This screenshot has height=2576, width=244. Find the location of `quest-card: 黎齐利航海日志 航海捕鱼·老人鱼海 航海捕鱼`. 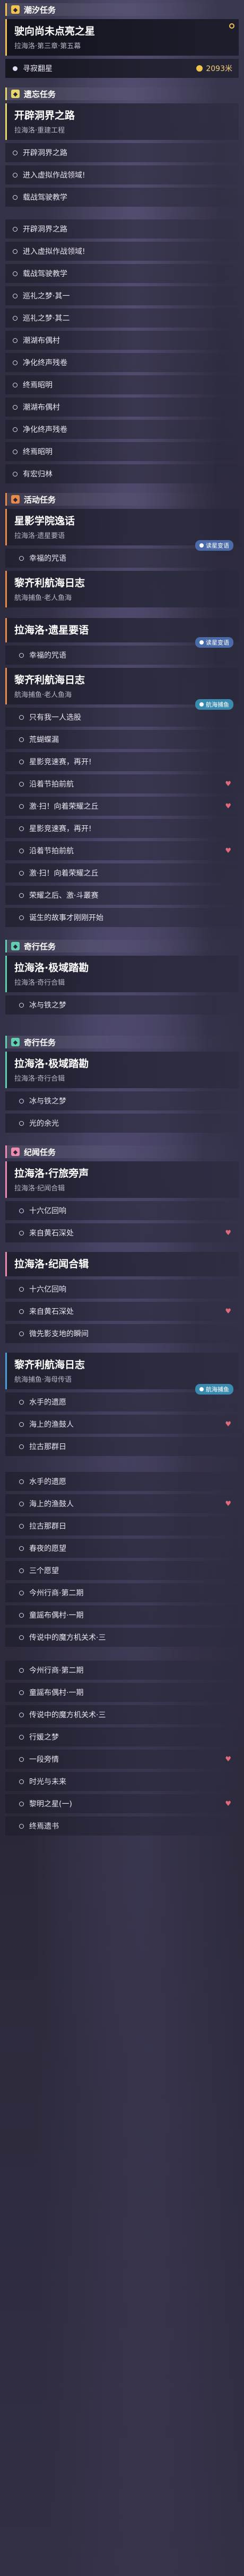

quest-card: 黎齐利航海日志 航海捕鱼·老人鱼海 航海捕鱼 is located at coordinates (122, 689).